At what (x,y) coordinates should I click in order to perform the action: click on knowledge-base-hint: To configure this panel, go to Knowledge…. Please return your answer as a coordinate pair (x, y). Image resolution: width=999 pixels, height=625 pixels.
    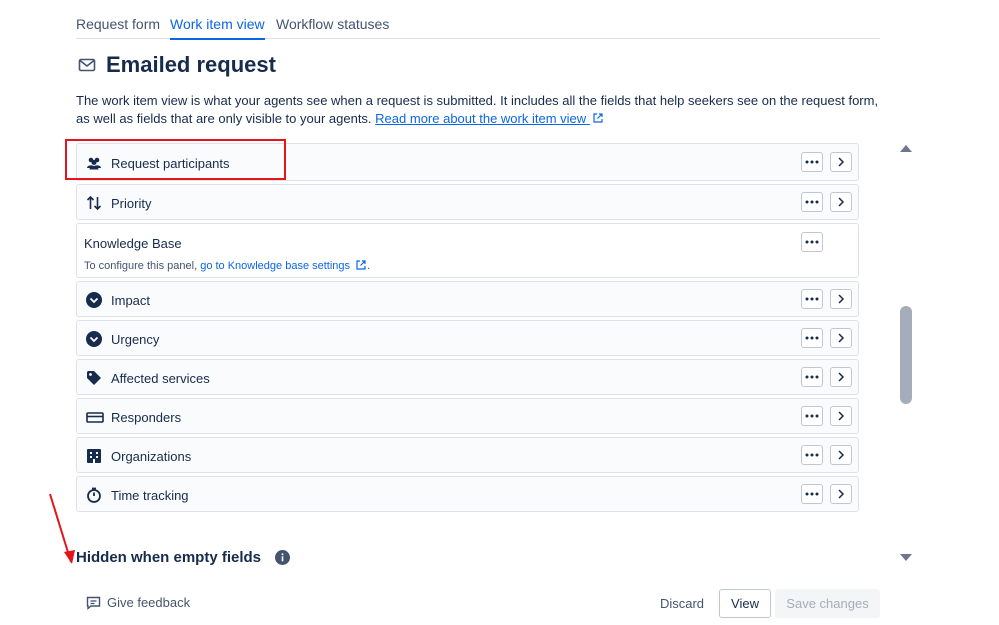
    Looking at the image, I should click on (227, 266).